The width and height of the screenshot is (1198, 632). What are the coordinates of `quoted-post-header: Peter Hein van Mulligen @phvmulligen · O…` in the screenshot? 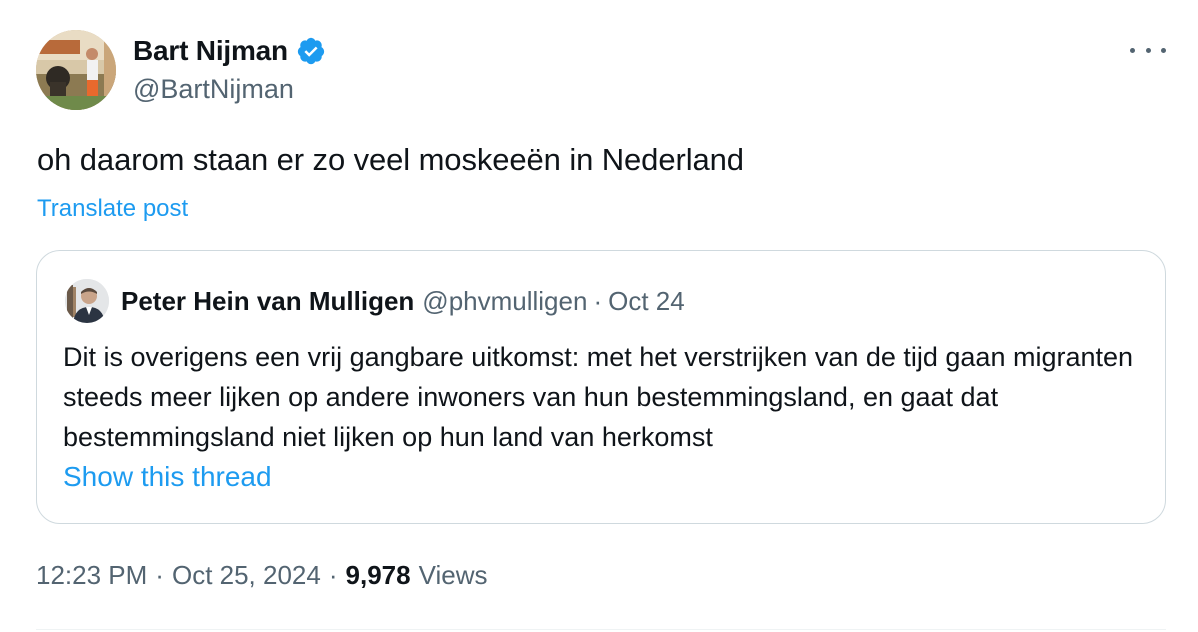 It's located at (375, 301).